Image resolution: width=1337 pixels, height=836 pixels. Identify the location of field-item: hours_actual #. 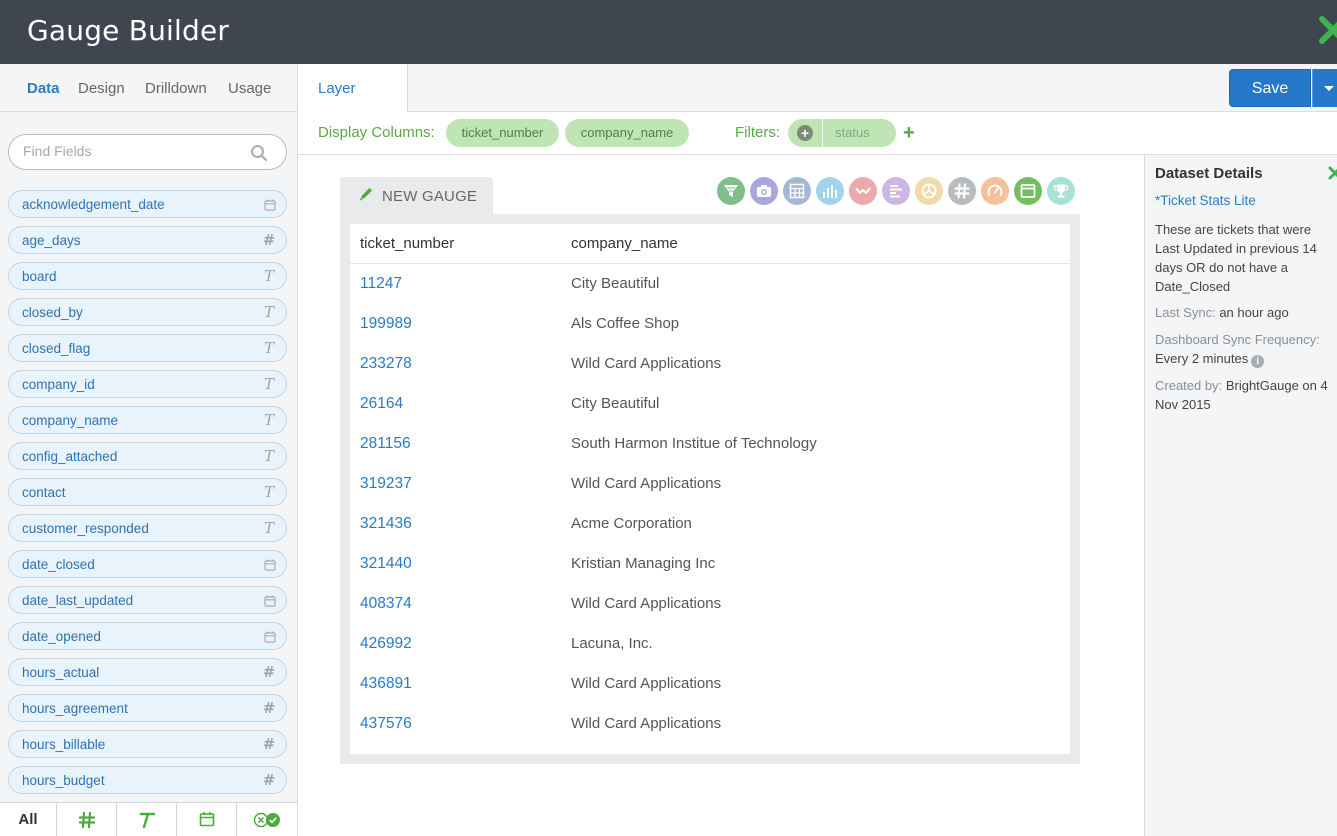
(147, 672).